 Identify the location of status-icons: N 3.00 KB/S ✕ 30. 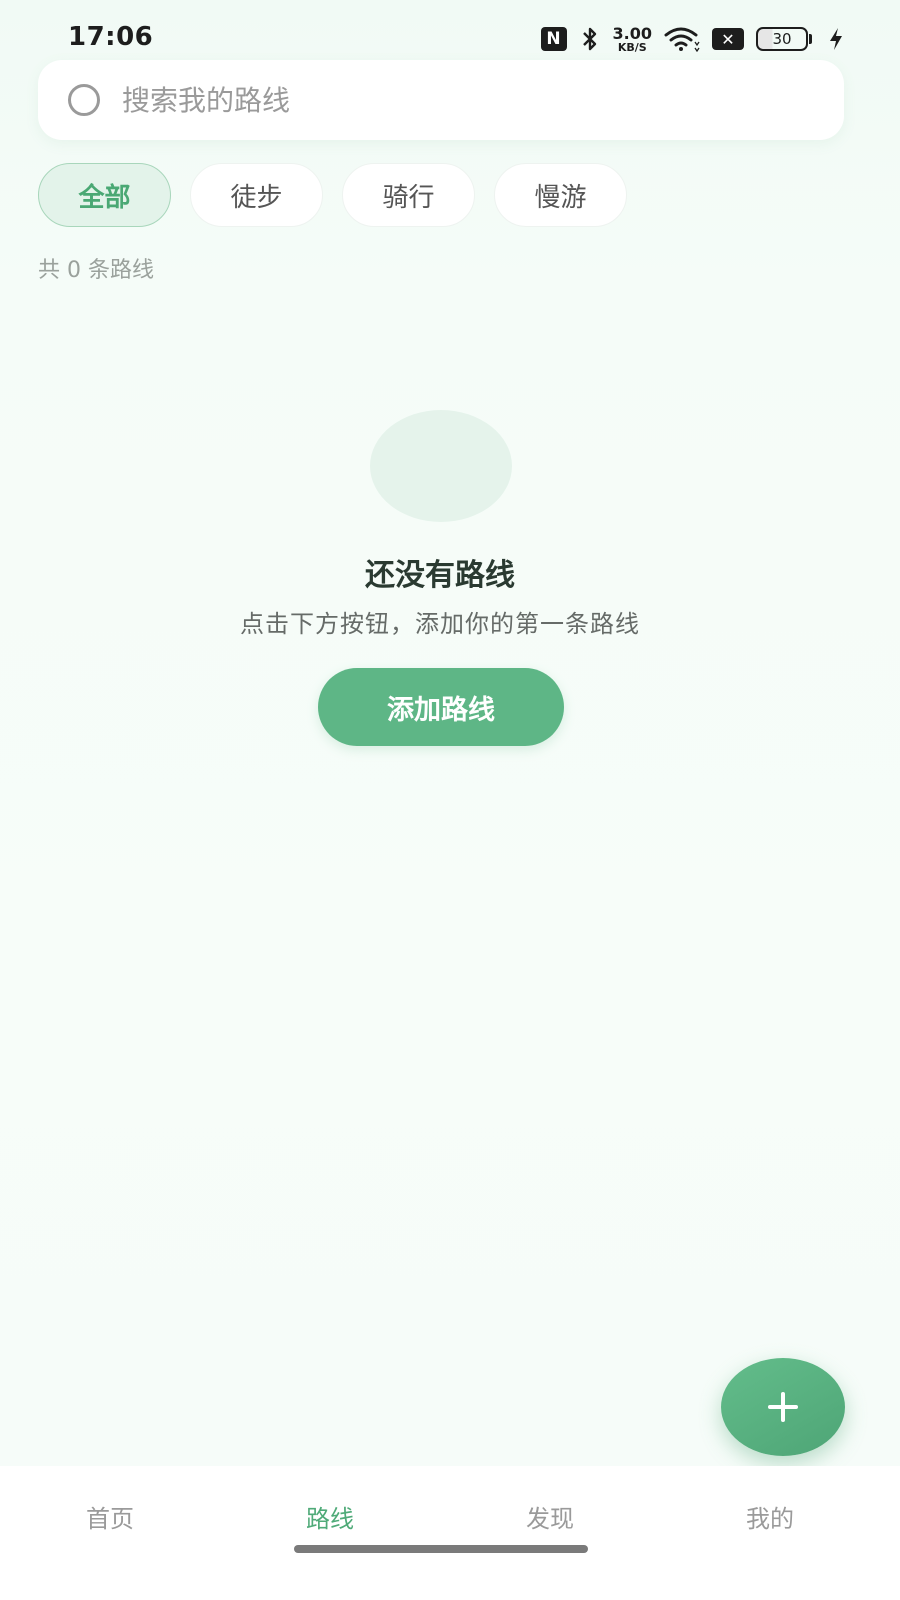
(692, 38).